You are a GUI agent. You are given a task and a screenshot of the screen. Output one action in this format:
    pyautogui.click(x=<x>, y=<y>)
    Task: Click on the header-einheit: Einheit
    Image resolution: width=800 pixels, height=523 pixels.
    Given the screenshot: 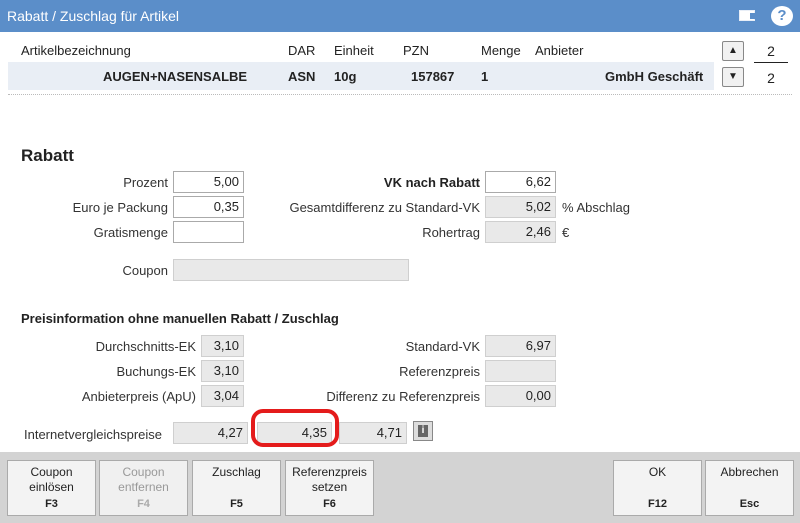 What is the action you would take?
    pyautogui.click(x=354, y=50)
    